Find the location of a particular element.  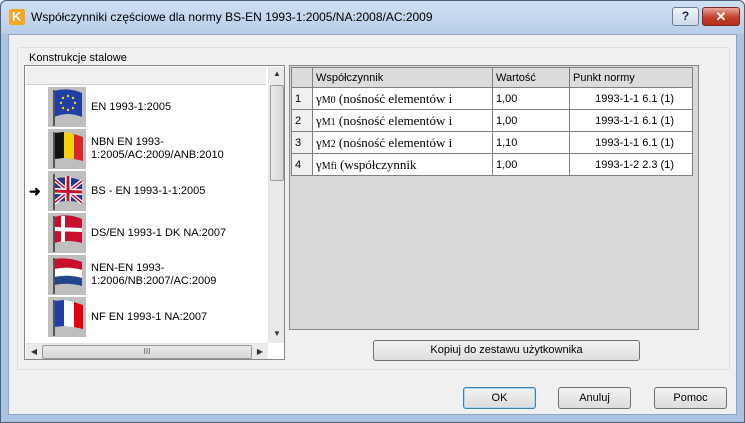

norm-list-item: NBN EN 1993-1:2005/AC:2009/ANB:2010 is located at coordinates (146, 149).